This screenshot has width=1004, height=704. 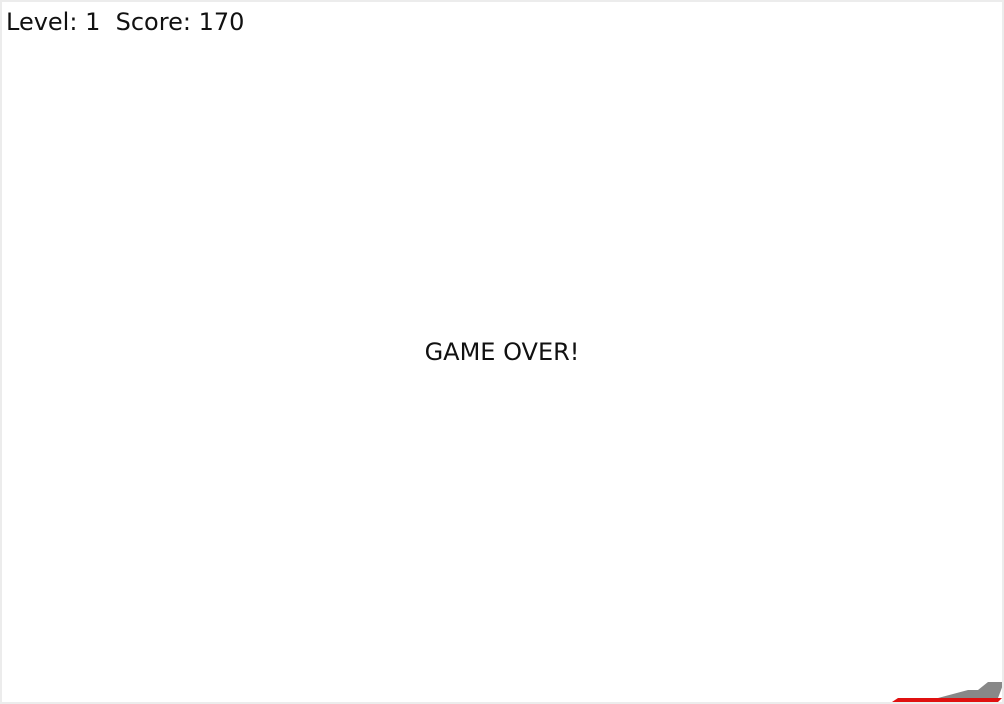 I want to click on score-label: Score:, so click(x=153, y=22).